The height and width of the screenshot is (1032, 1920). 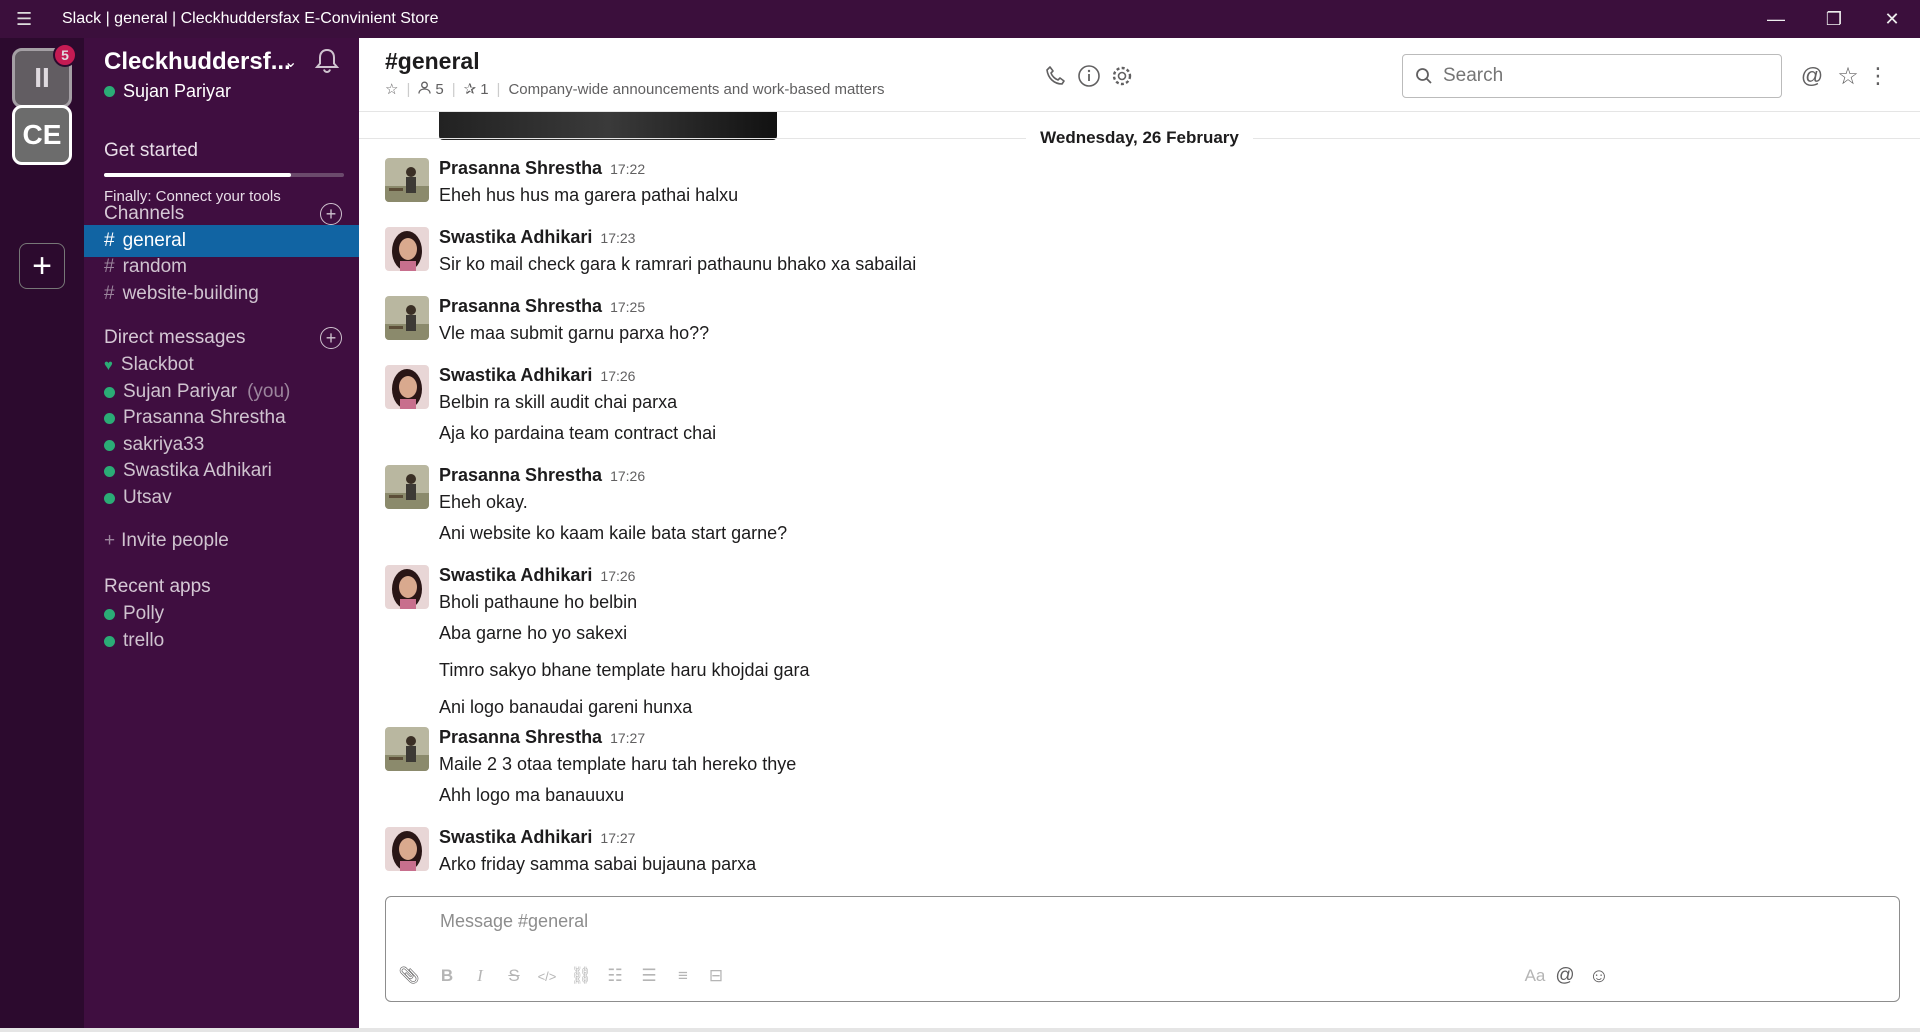 I want to click on message-author: Prasanna Shrestha 17:26, so click(x=542, y=475).